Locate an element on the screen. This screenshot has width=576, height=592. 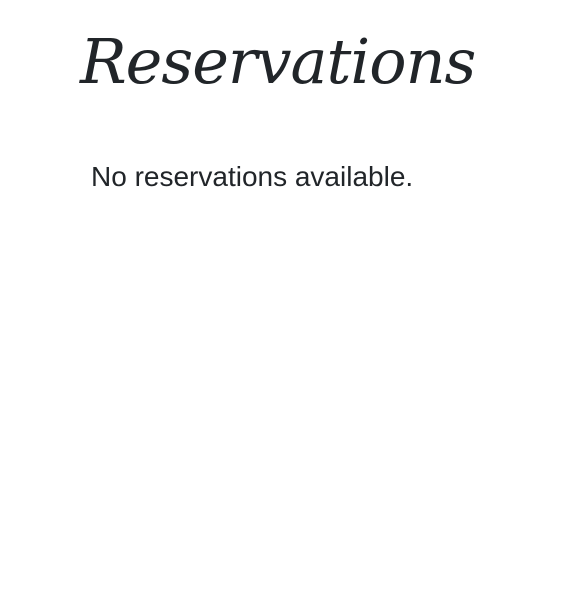
page-title: Reservations is located at coordinates (278, 61).